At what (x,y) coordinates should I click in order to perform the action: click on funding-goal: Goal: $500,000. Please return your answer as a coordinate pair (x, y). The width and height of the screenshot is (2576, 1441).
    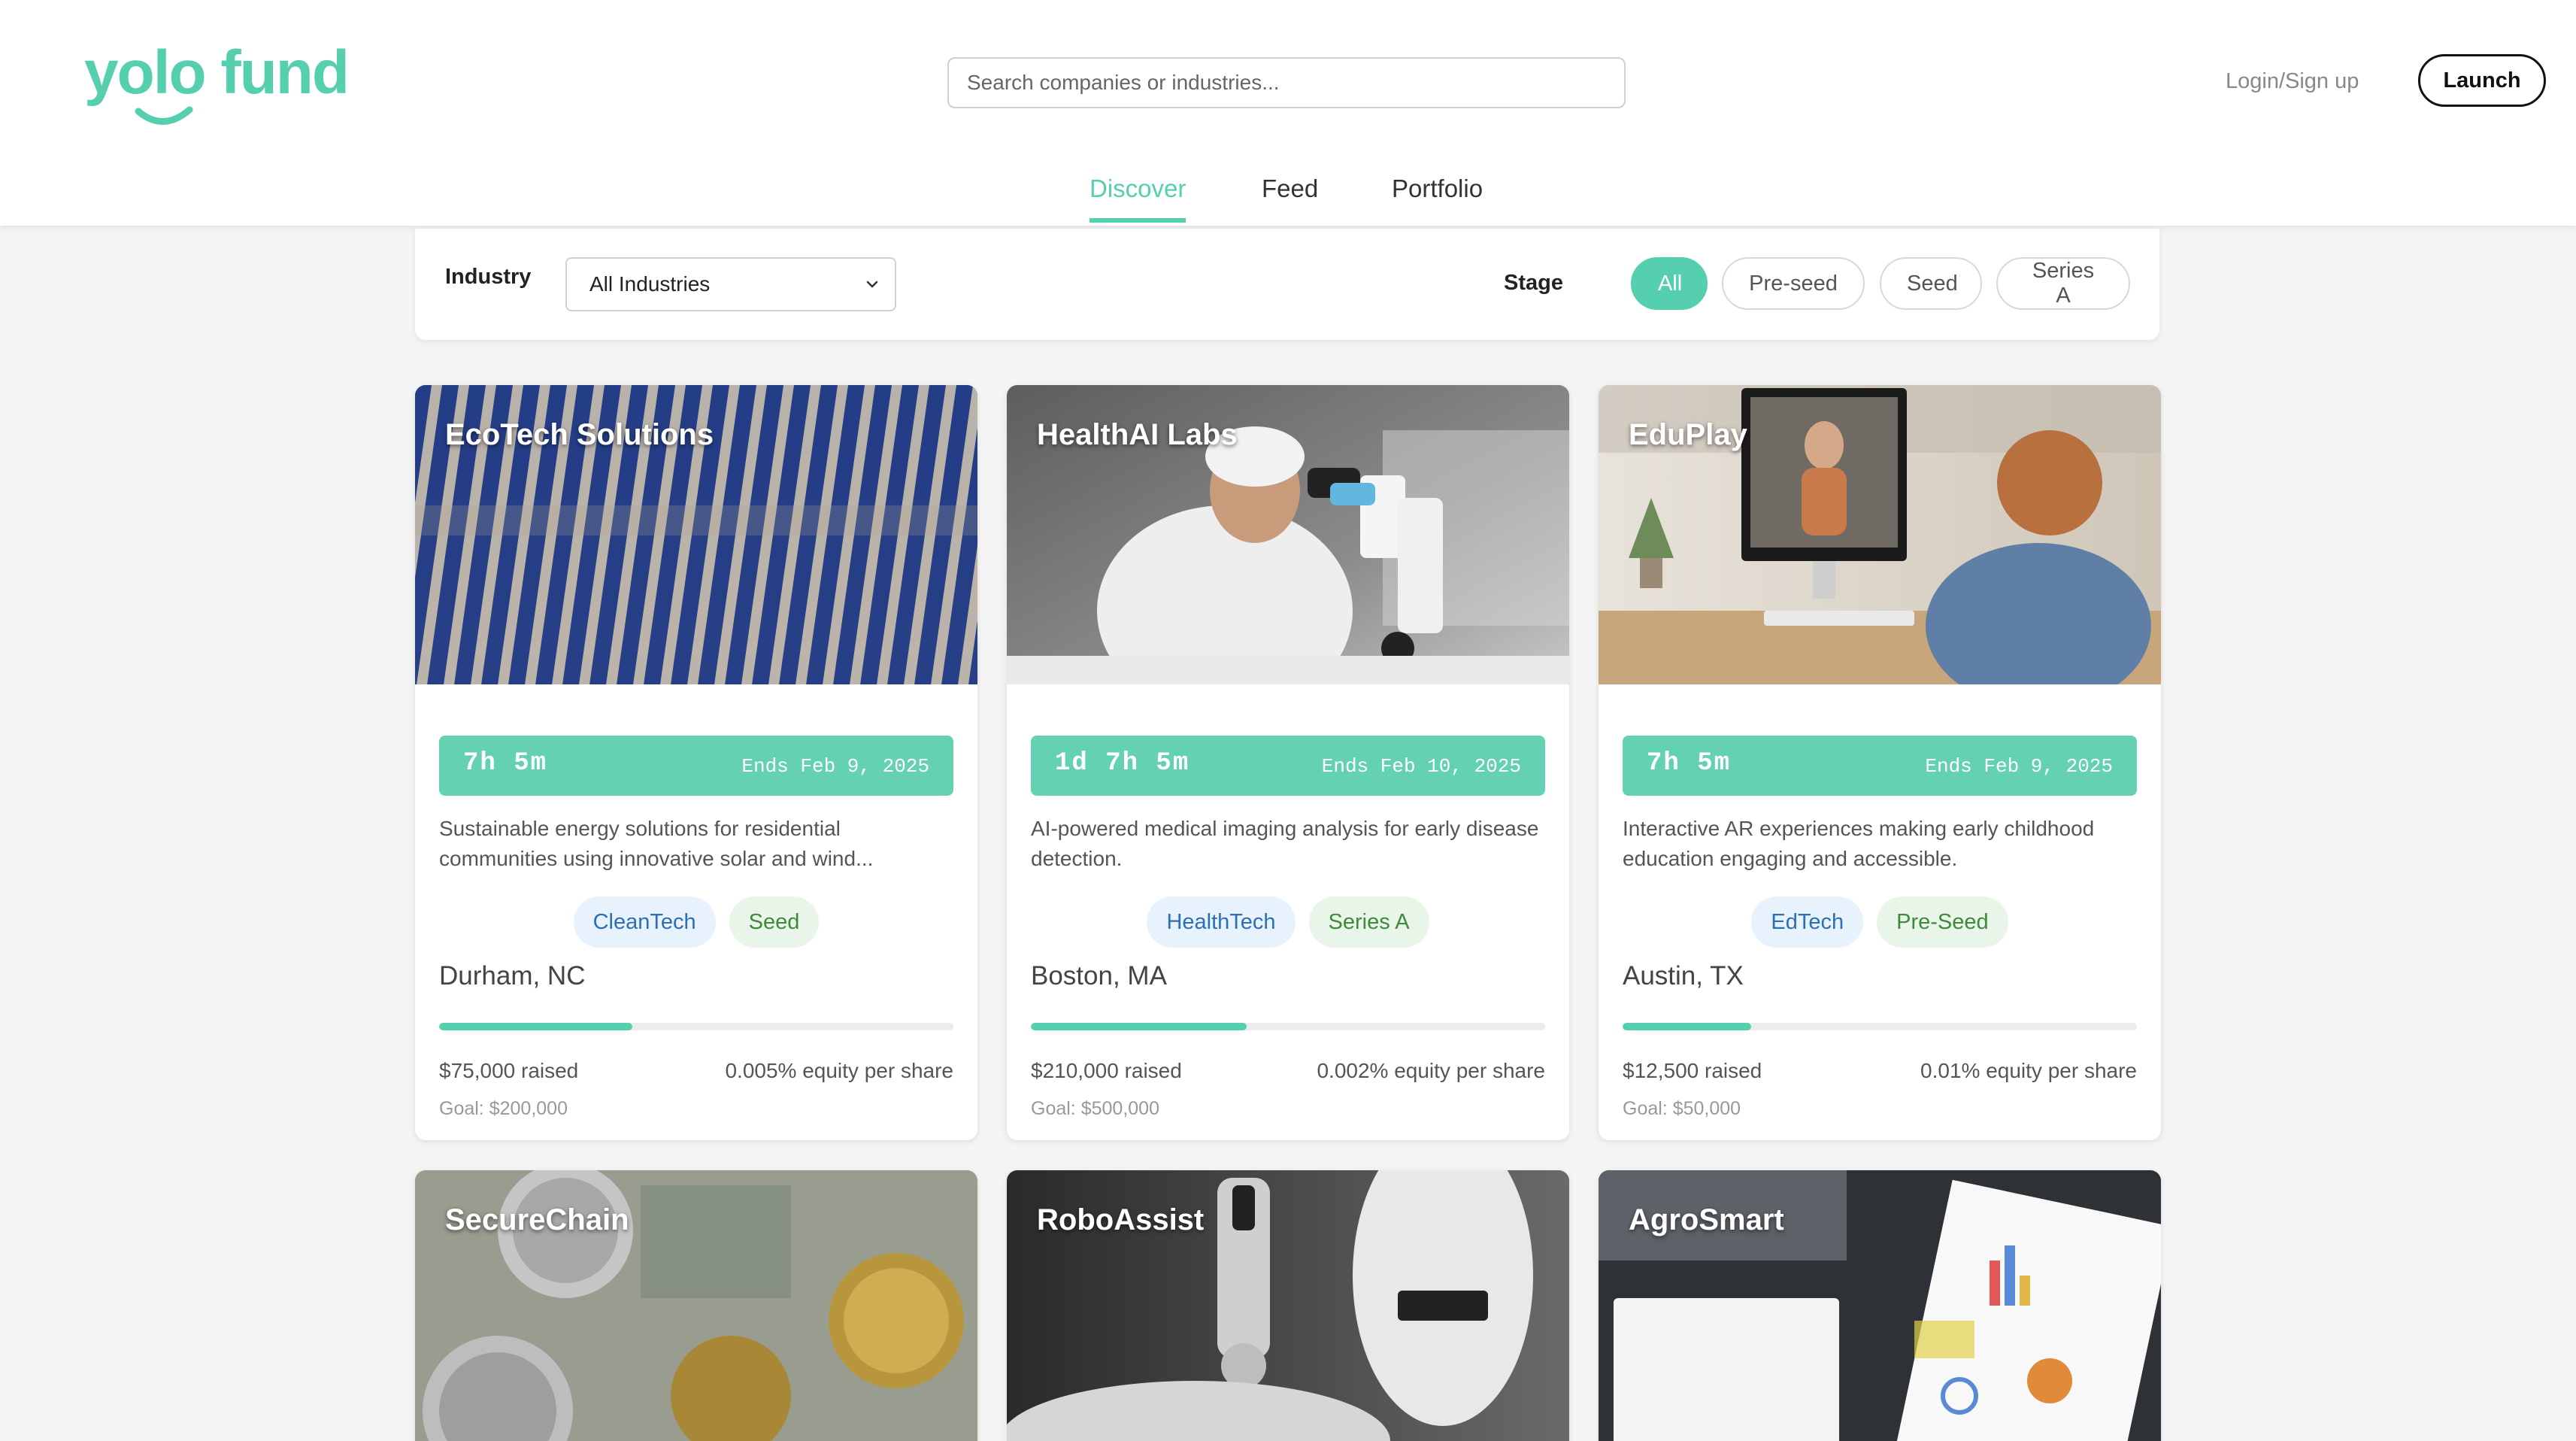
    Looking at the image, I should click on (1095, 1108).